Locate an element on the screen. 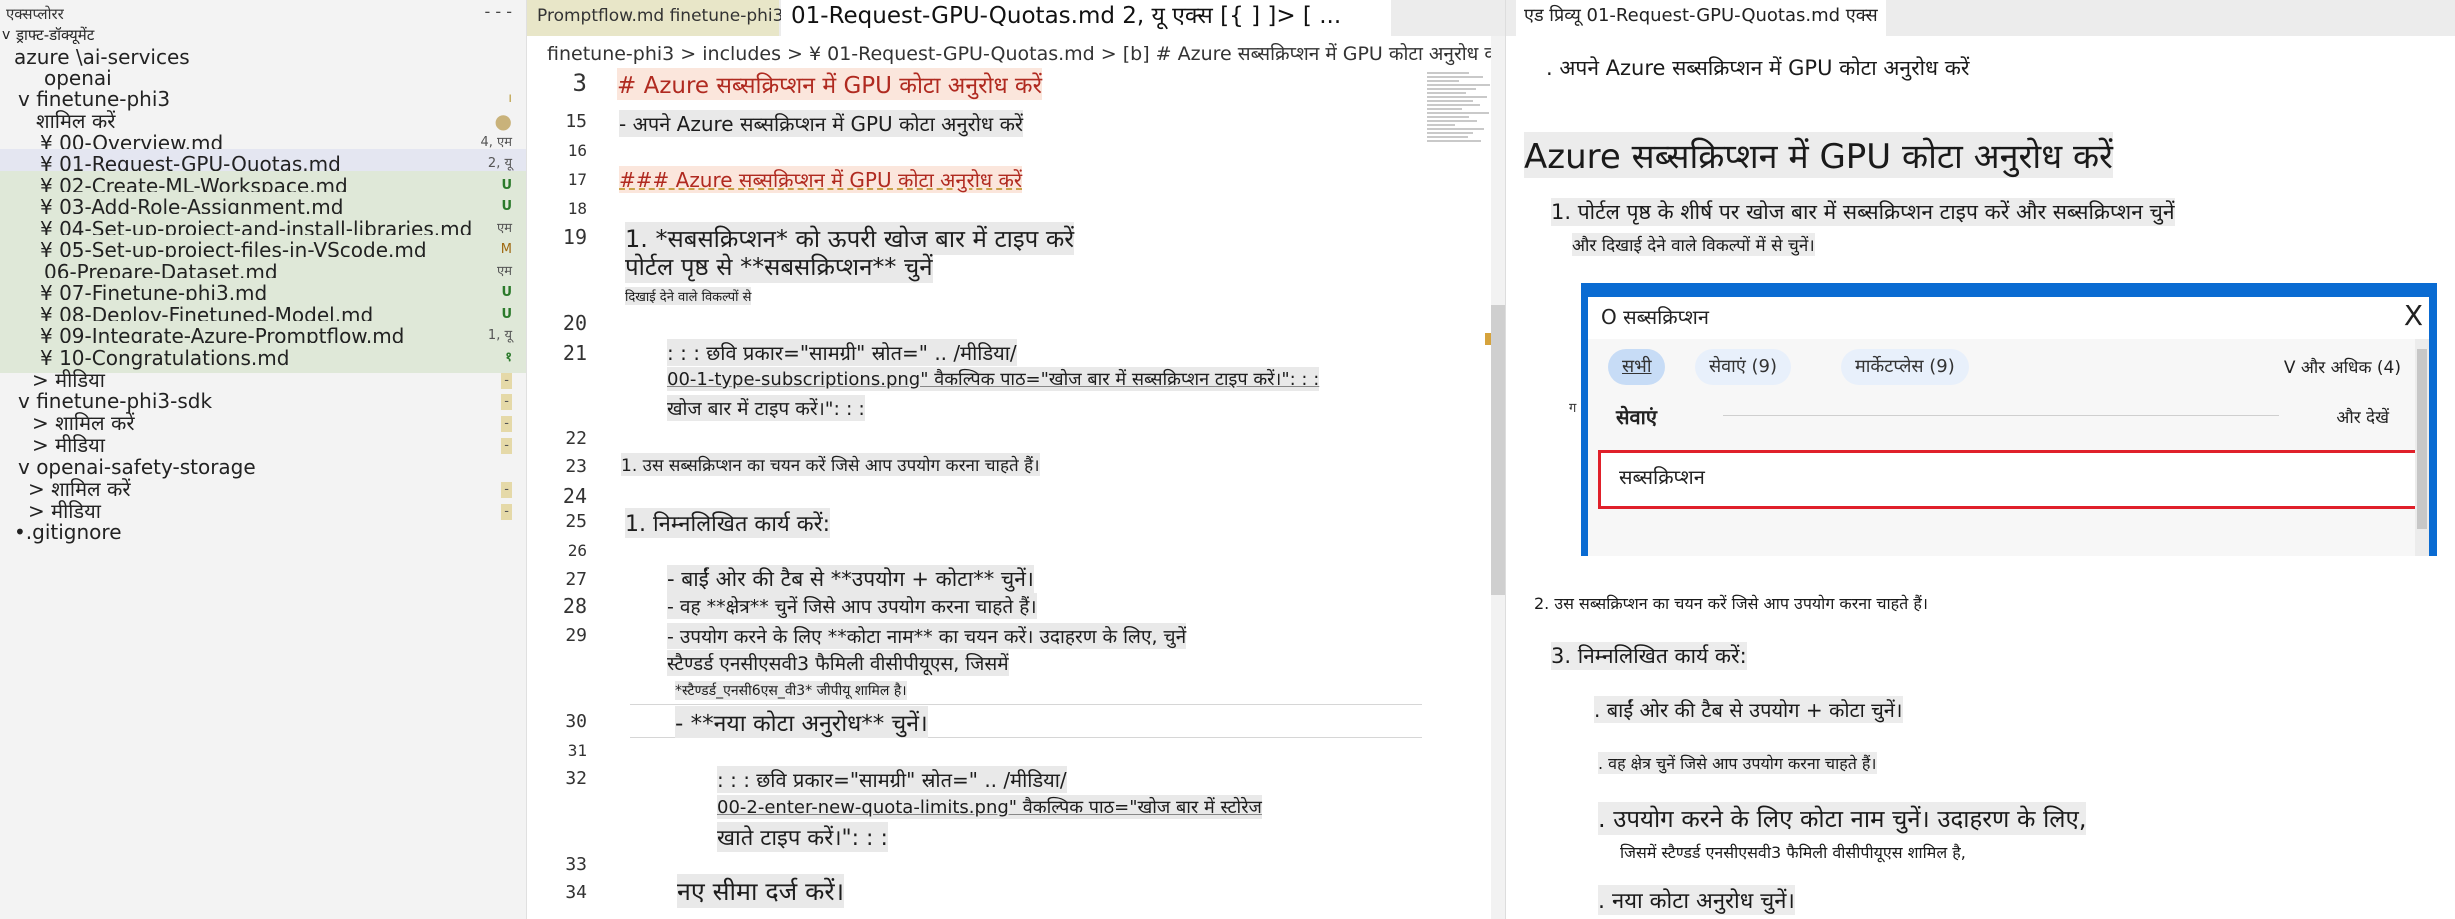  cropped-text-fragment: ग is located at coordinates (1573, 408).